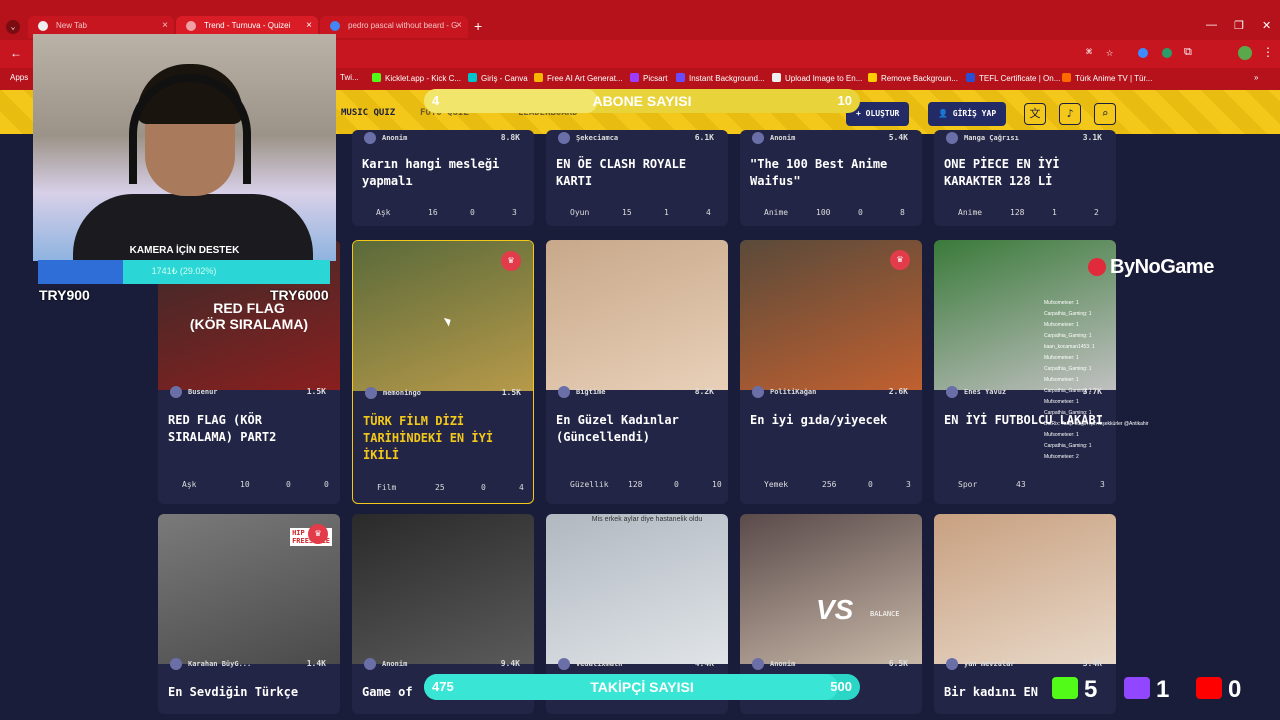 This screenshot has height=720, width=1280. Describe the element at coordinates (247, 25) in the screenshot. I see `tab-label: Trend - Turnuva - Quizei` at that location.